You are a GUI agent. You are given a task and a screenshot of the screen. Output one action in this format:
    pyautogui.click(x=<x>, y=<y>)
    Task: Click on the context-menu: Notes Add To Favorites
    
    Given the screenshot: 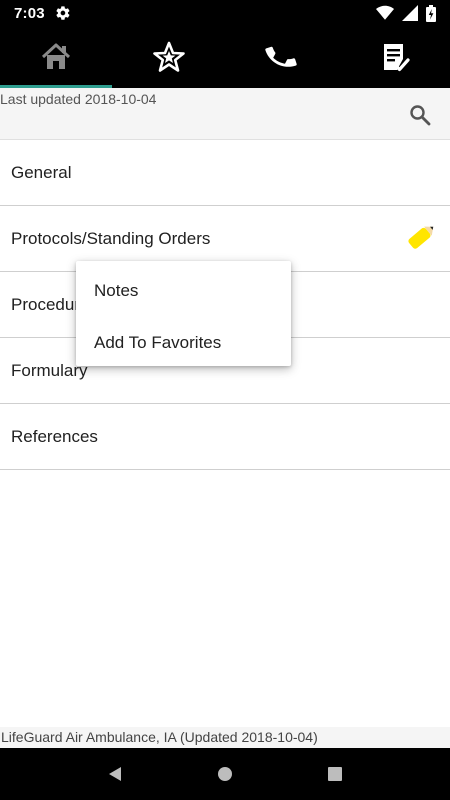 What is the action you would take?
    pyautogui.click(x=183, y=313)
    